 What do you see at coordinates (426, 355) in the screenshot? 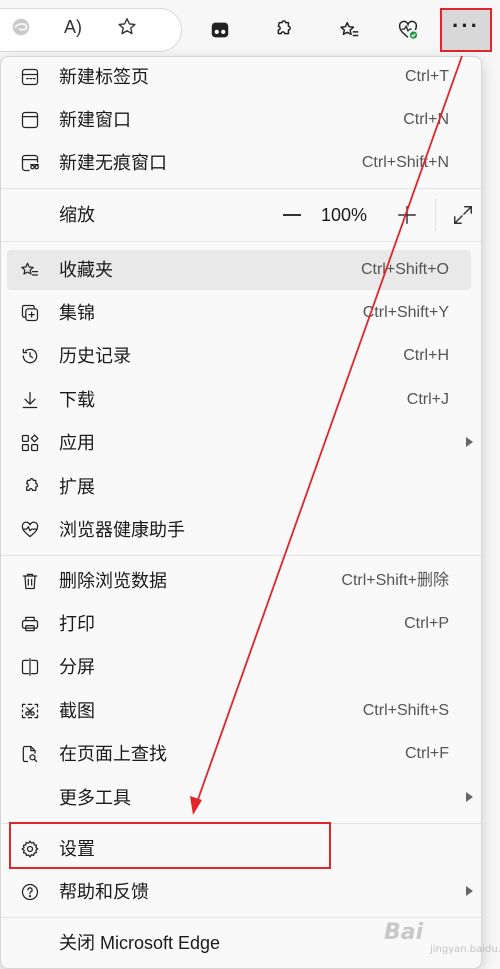
I see `menu-item-shortcut: Ctrl+H` at bounding box center [426, 355].